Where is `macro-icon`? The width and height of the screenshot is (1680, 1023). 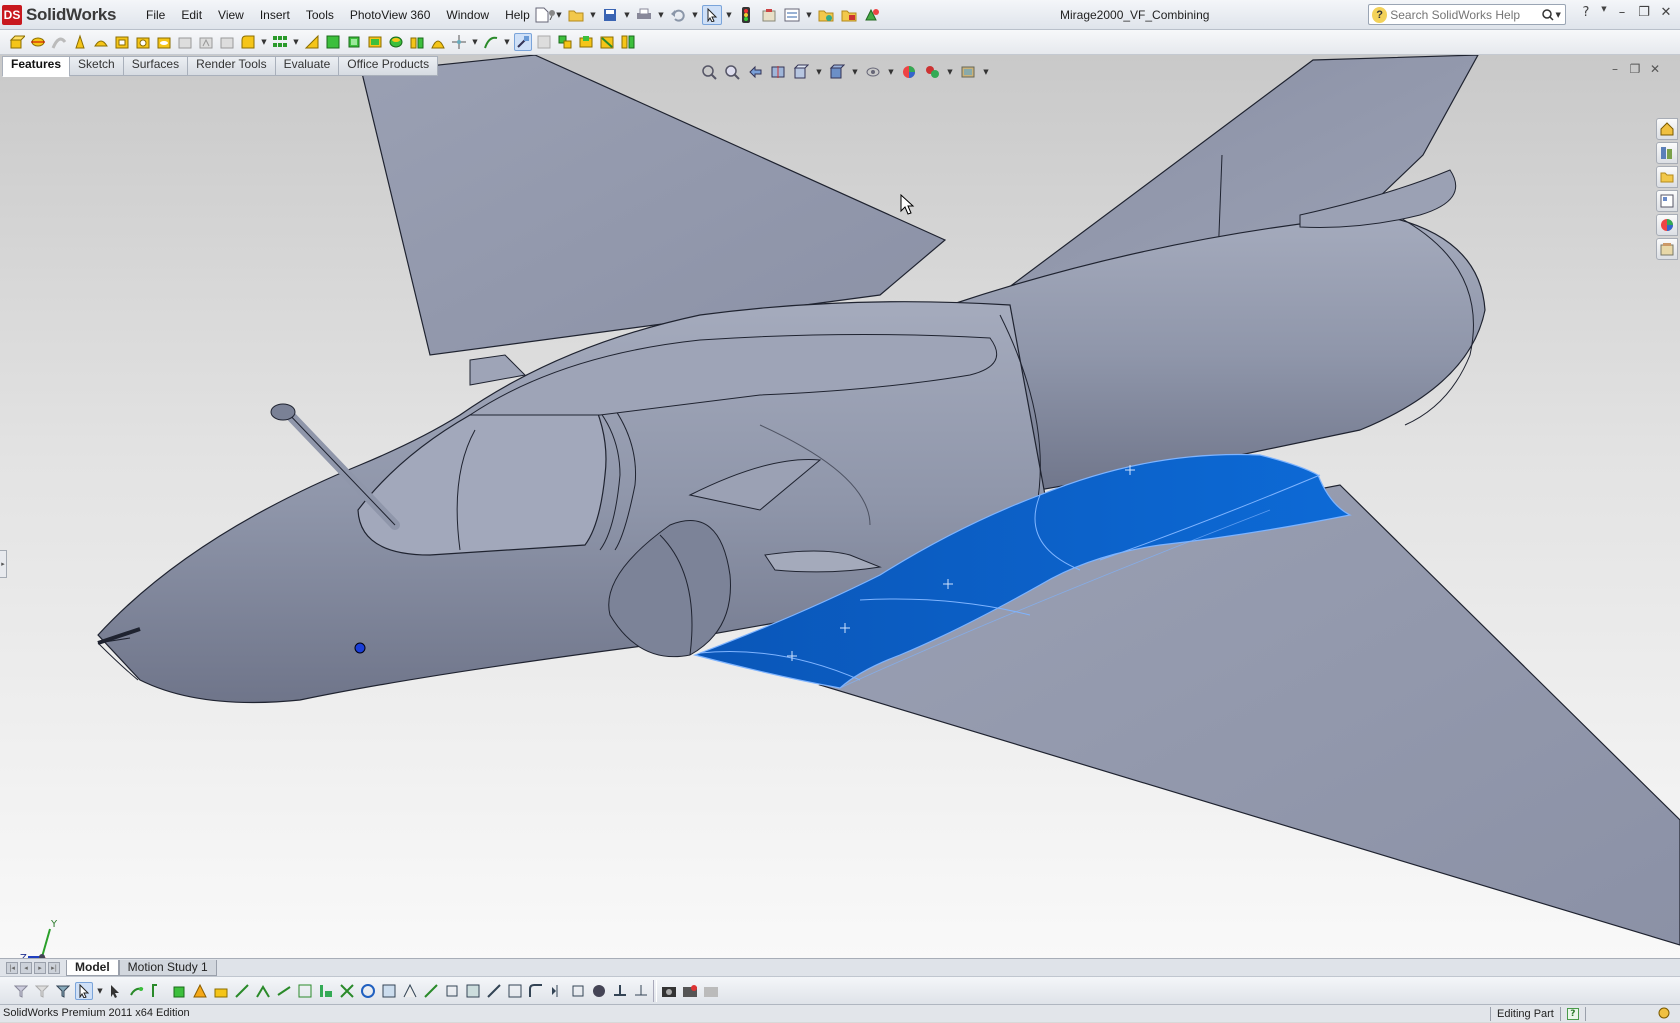 macro-icon is located at coordinates (872, 15).